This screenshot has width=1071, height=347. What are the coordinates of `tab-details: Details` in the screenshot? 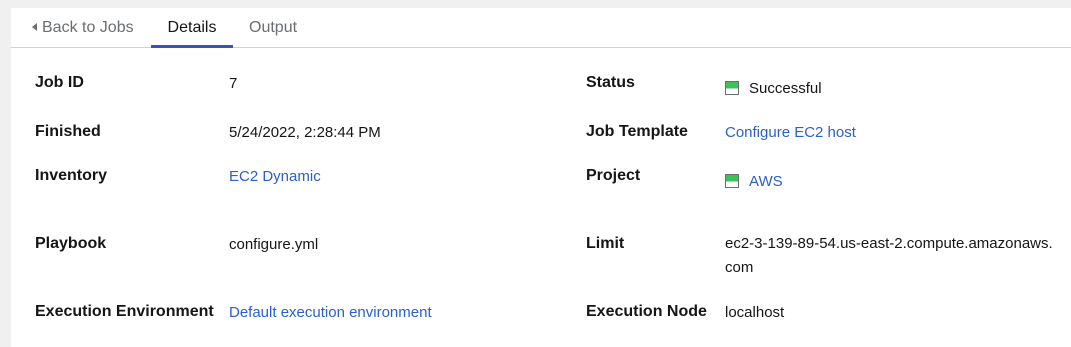 It's located at (192, 28).